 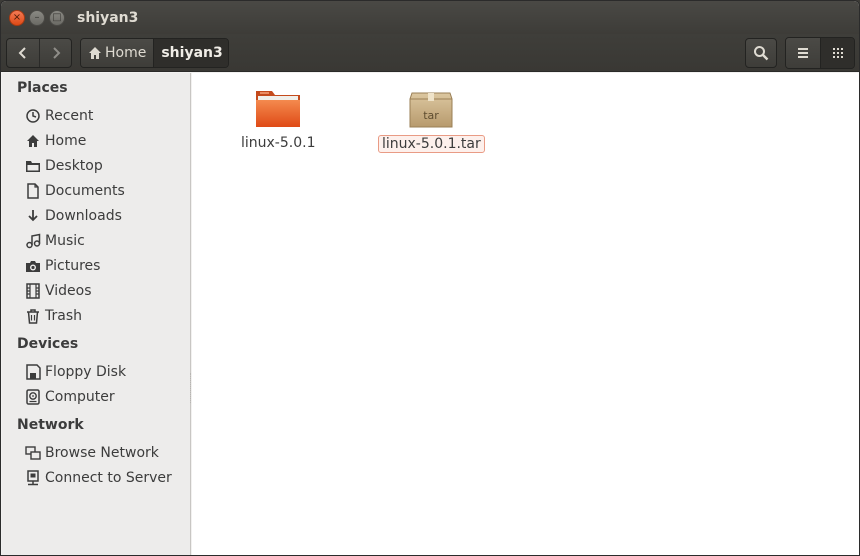 I want to click on breadcrumb-current-label: shiyan3, so click(x=192, y=52).